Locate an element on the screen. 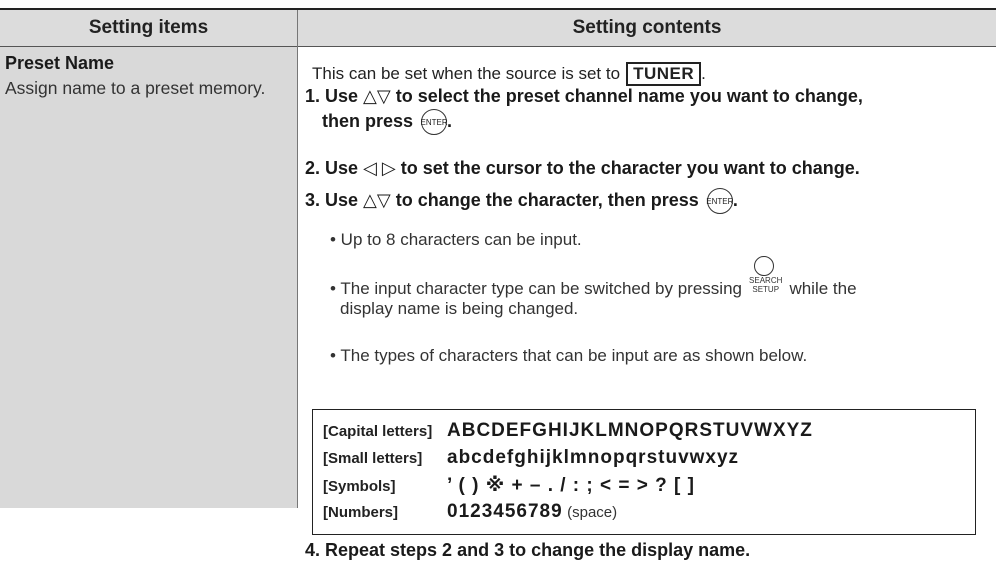 This screenshot has height=561, width=996. search-label: SEARCH is located at coordinates (766, 280).